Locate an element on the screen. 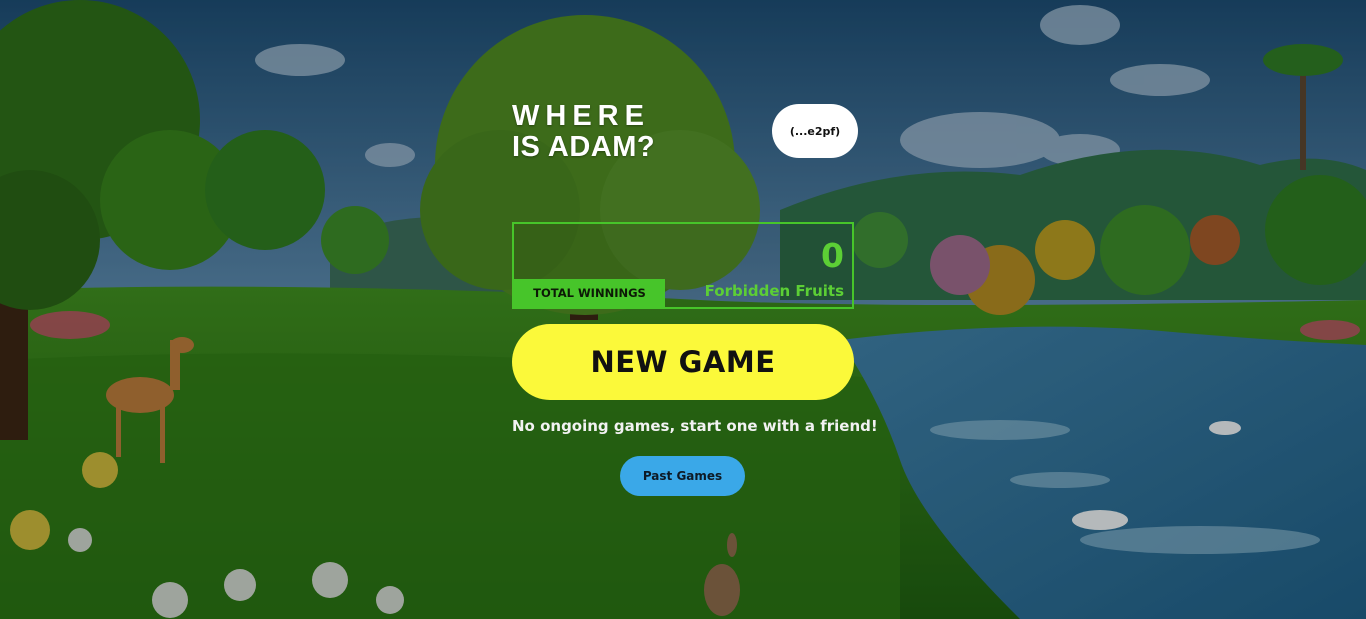  winnings-panel: 0 Forbidden Fruits TOTAL WINNINGS is located at coordinates (683, 265).